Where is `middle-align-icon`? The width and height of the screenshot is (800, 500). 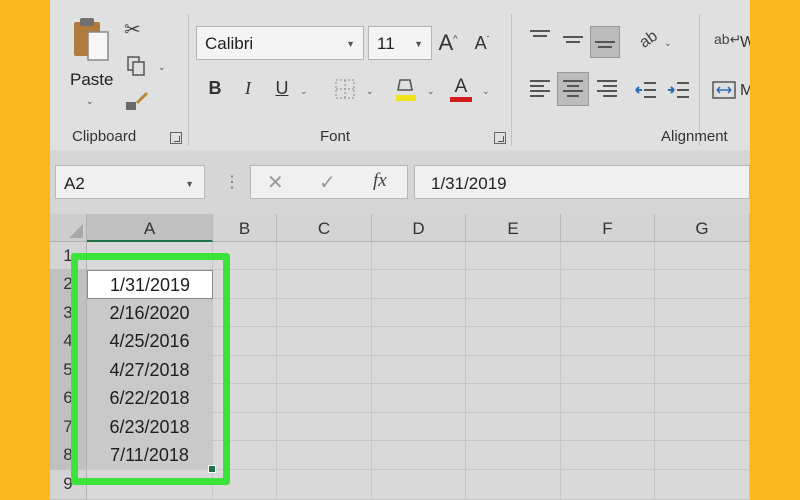
middle-align-icon is located at coordinates (573, 41).